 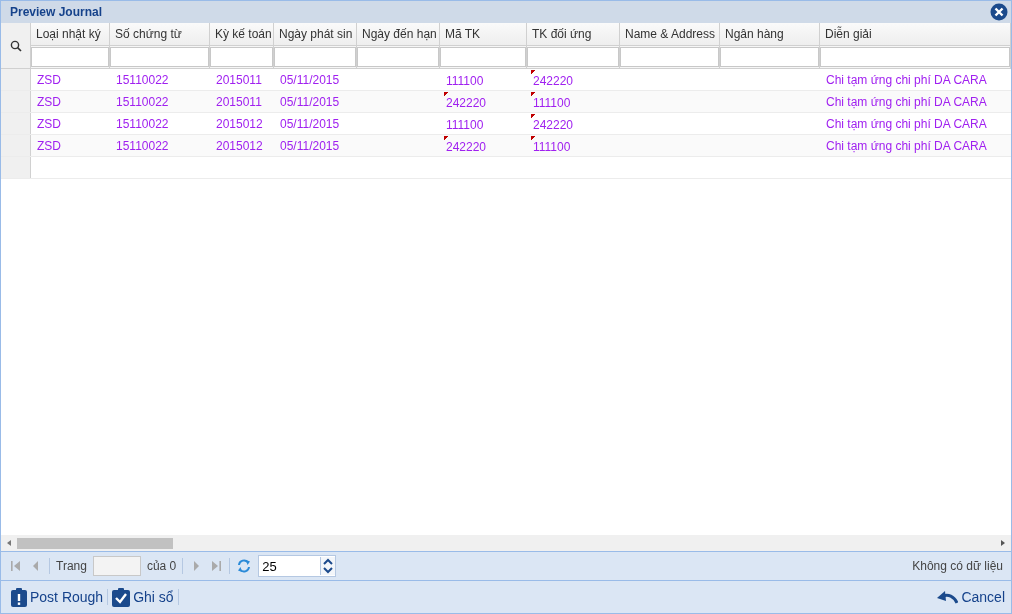 I want to click on undo-arrow-icon, so click(x=947, y=597).